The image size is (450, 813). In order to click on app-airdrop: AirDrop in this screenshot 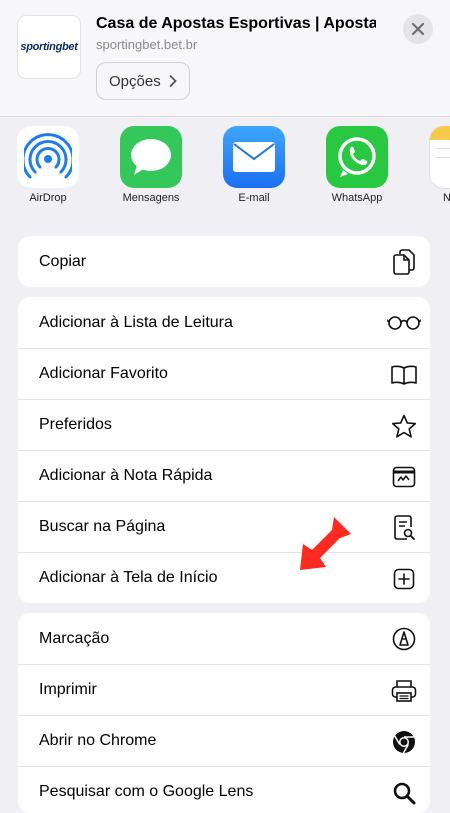, I will do `click(48, 165)`.